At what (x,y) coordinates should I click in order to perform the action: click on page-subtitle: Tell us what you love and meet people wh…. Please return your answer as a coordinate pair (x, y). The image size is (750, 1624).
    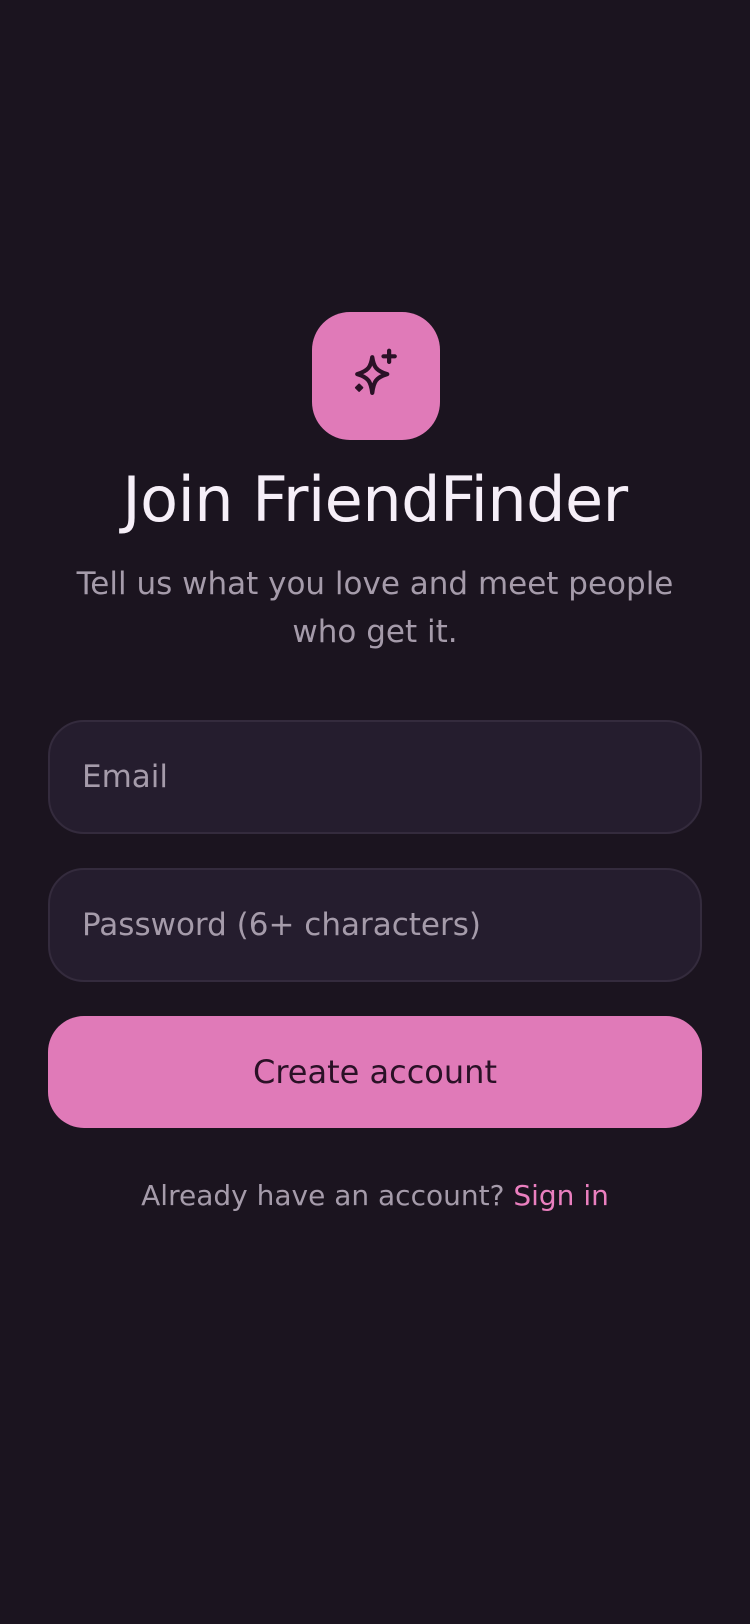
    Looking at the image, I should click on (375, 608).